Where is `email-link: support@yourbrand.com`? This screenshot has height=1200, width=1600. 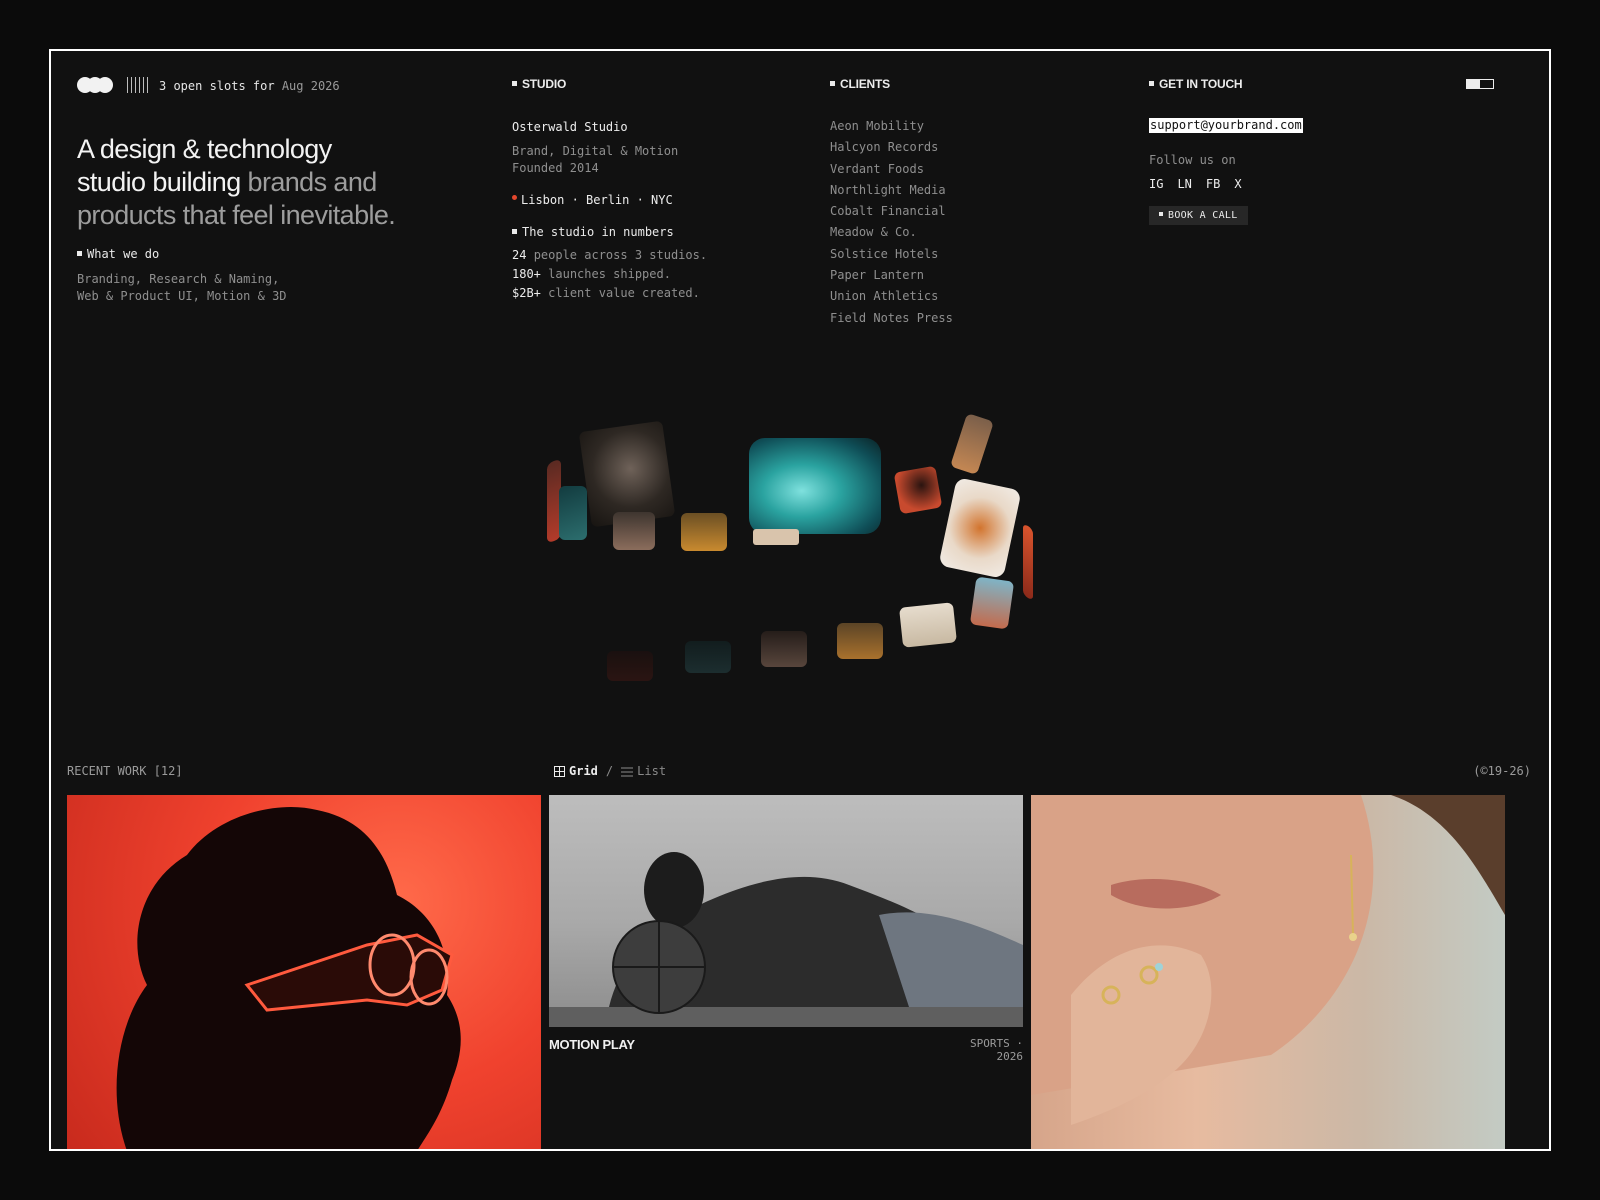
email-link: support@yourbrand.com is located at coordinates (1226, 125).